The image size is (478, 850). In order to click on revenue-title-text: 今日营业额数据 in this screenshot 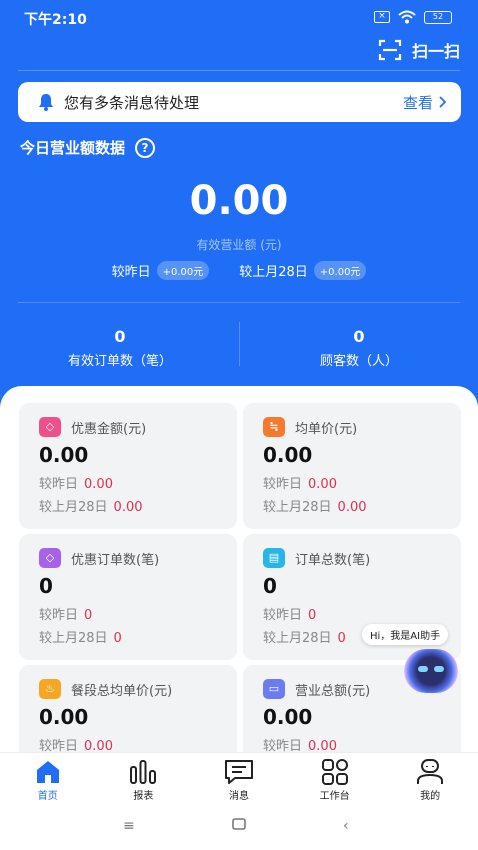, I will do `click(73, 148)`.